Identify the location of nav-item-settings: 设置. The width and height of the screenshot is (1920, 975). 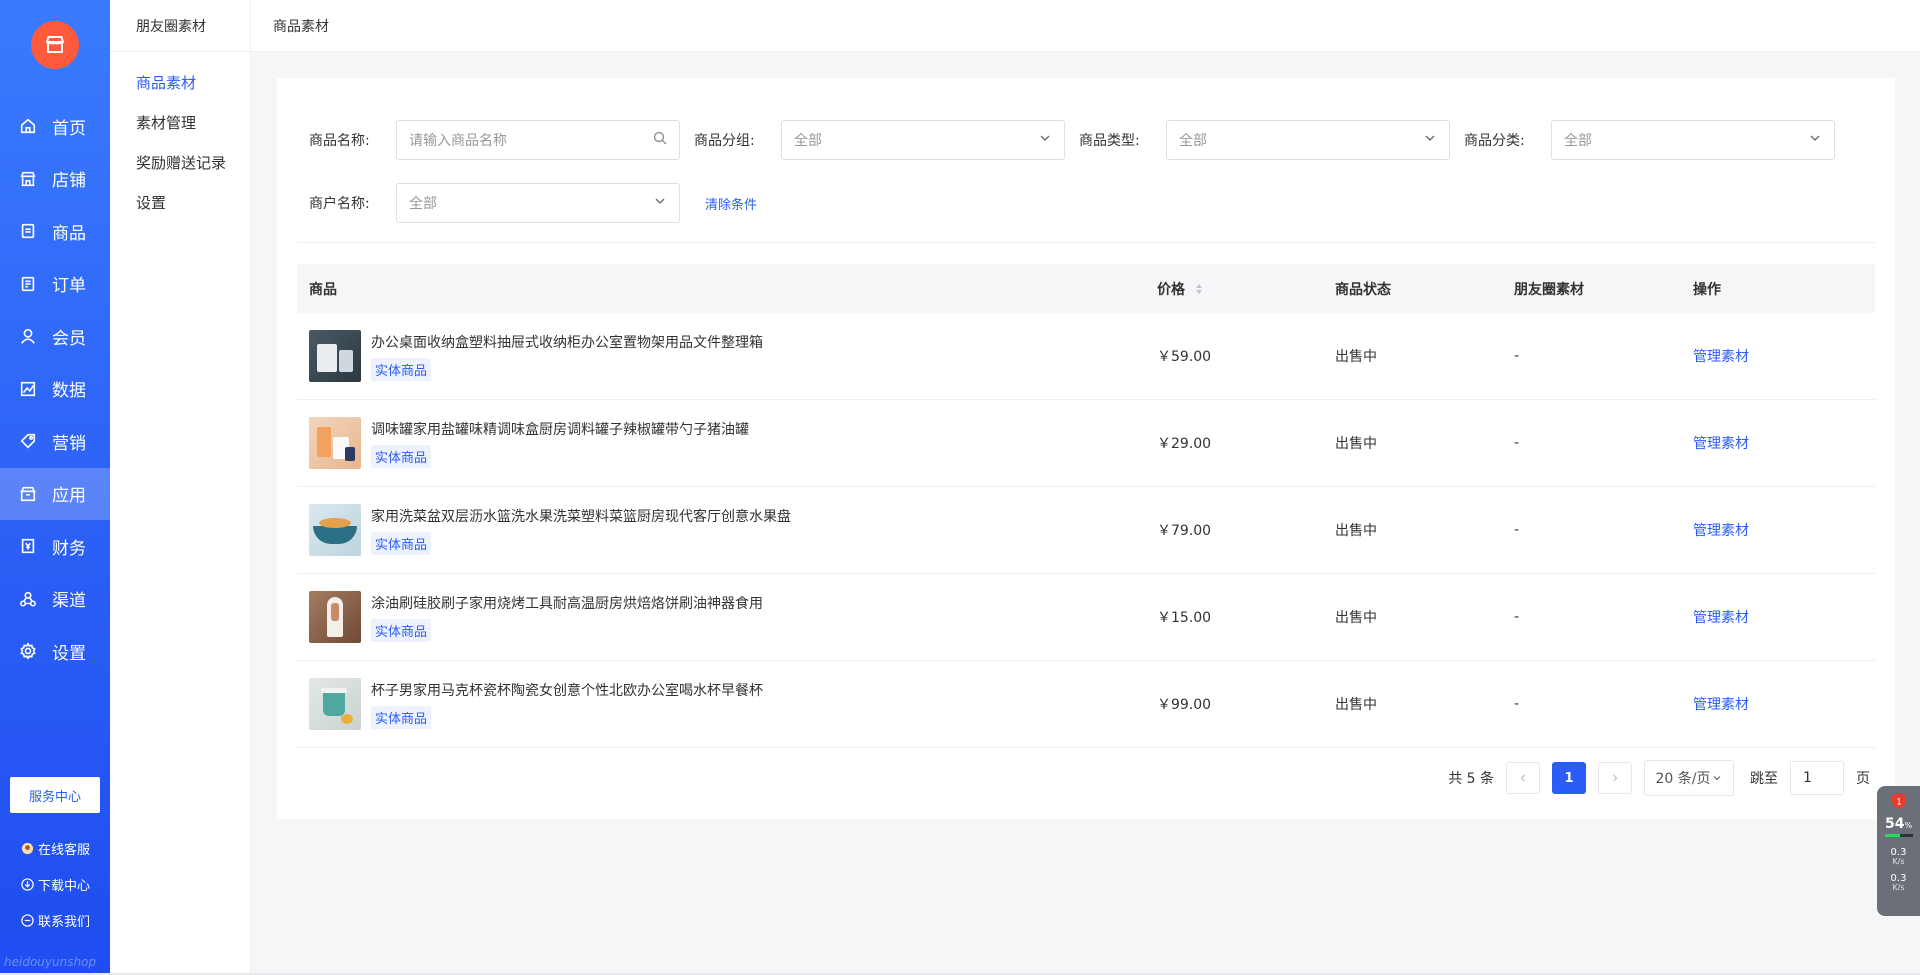
(55, 651).